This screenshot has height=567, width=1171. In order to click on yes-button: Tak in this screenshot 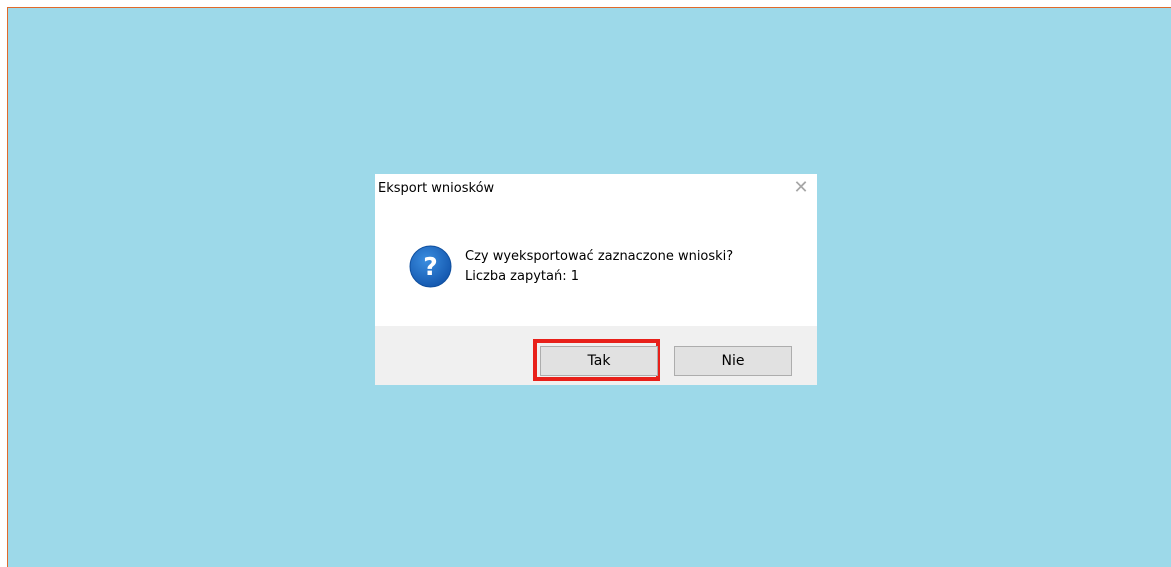, I will do `click(599, 361)`.